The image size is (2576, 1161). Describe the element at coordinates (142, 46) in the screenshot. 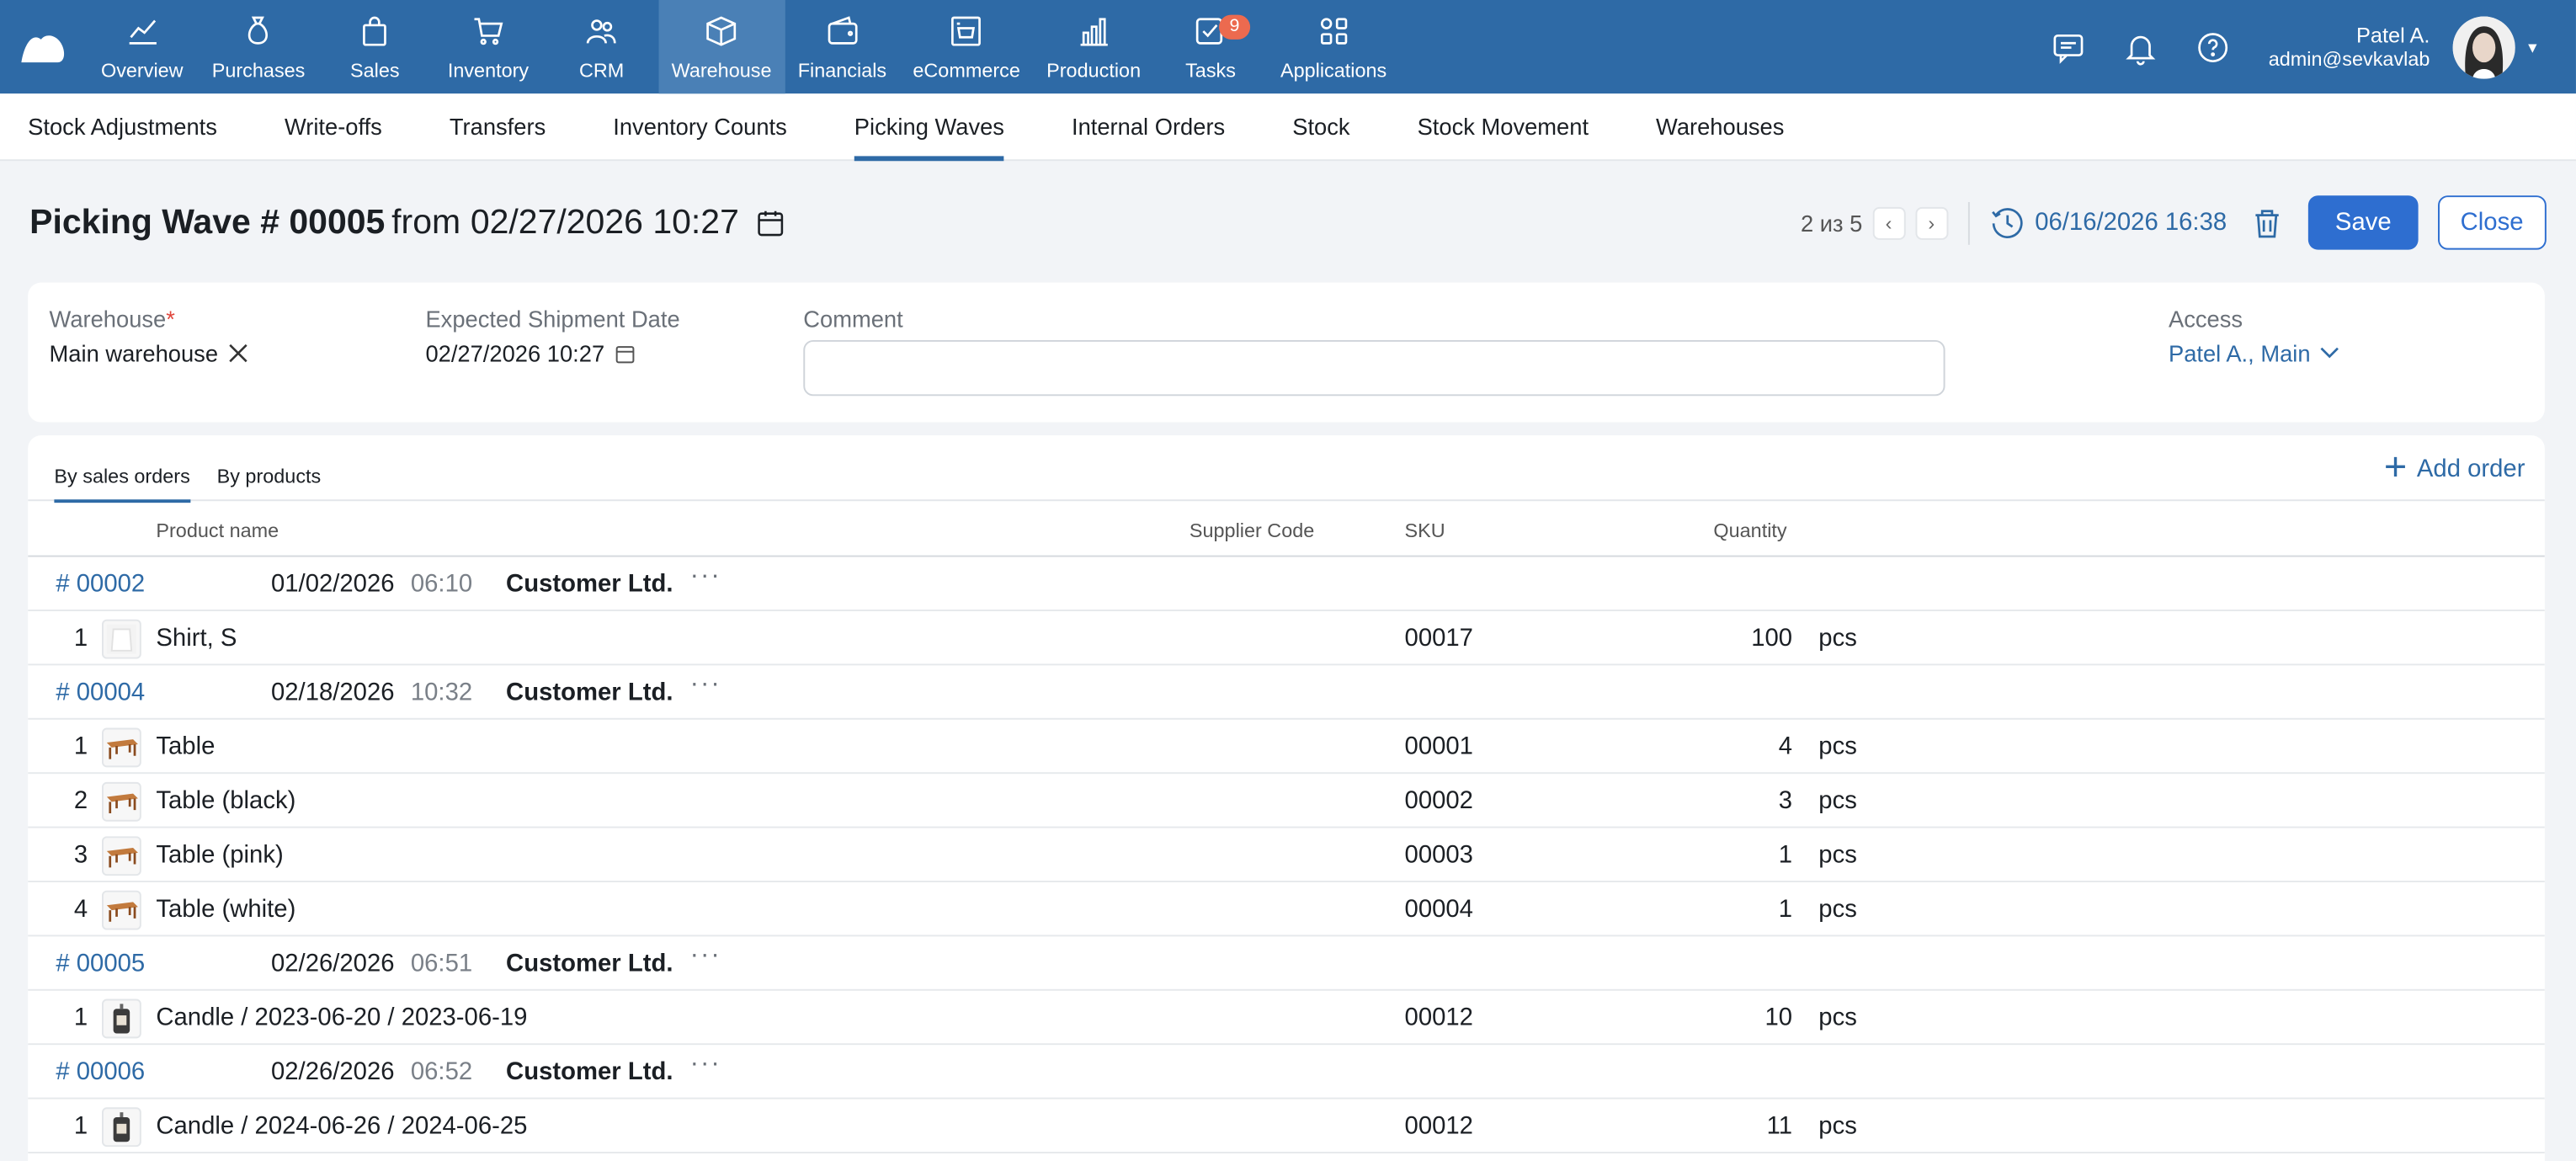

I see `nav-item-overview: Overview` at that location.